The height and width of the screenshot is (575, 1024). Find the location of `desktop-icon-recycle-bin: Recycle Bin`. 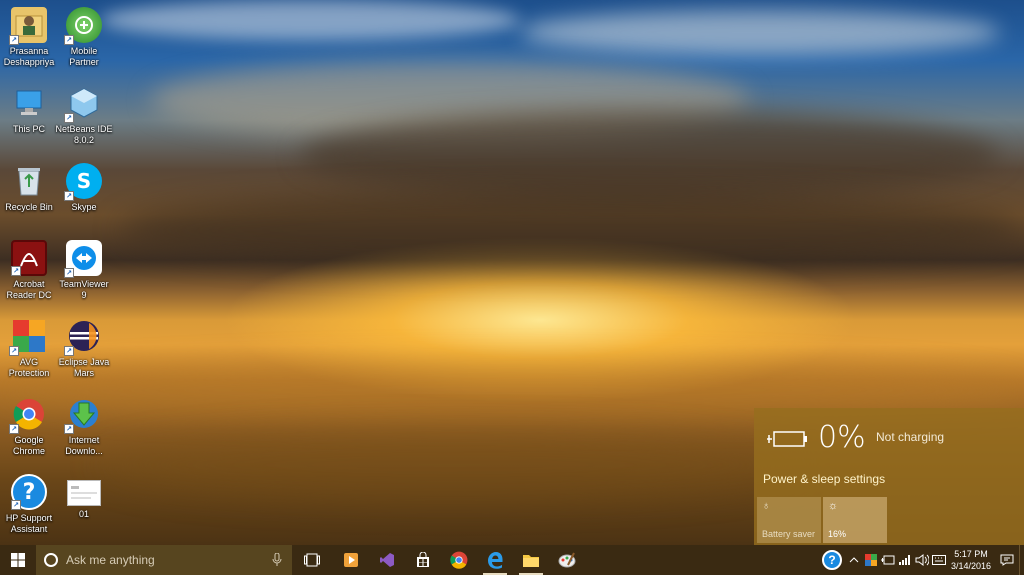

desktop-icon-recycle-bin: Recycle Bin is located at coordinates (29, 188).